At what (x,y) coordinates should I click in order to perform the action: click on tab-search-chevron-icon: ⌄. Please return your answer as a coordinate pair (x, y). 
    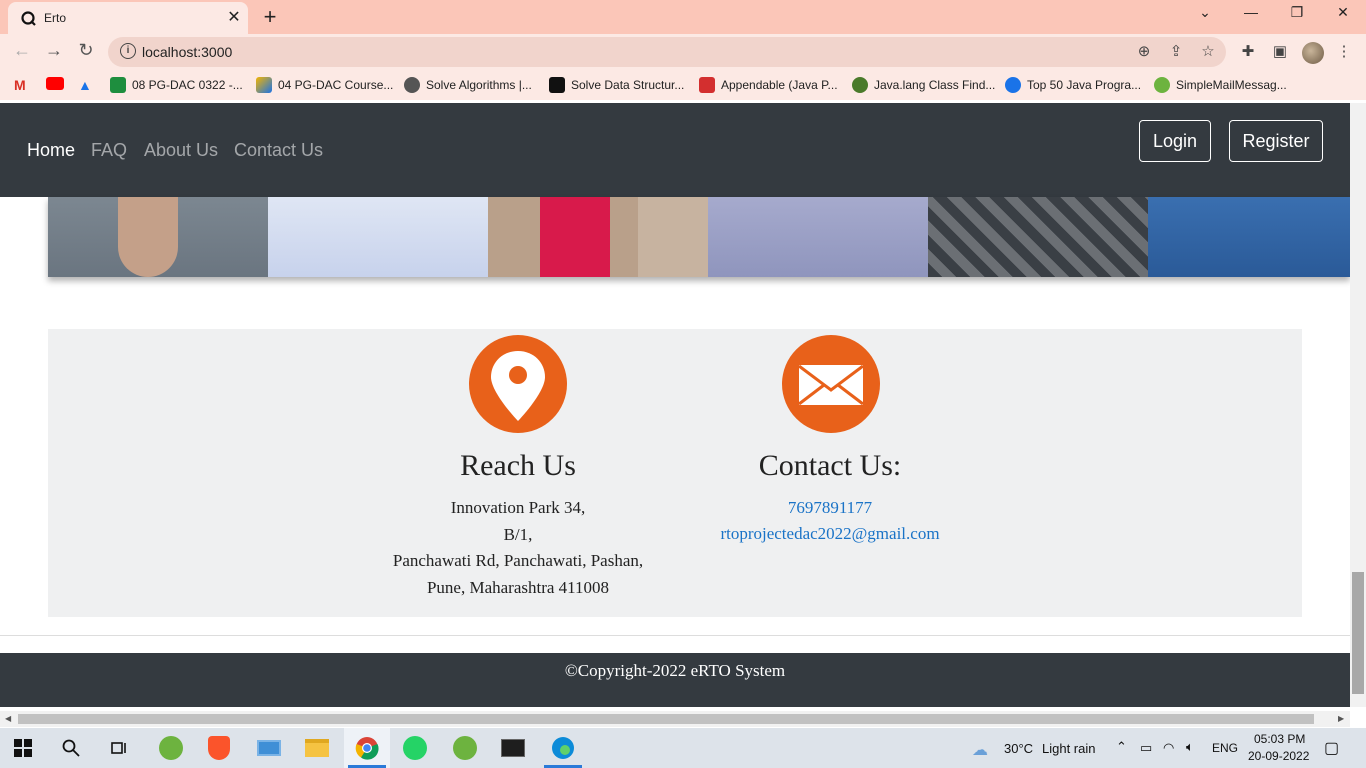
    Looking at the image, I should click on (1205, 12).